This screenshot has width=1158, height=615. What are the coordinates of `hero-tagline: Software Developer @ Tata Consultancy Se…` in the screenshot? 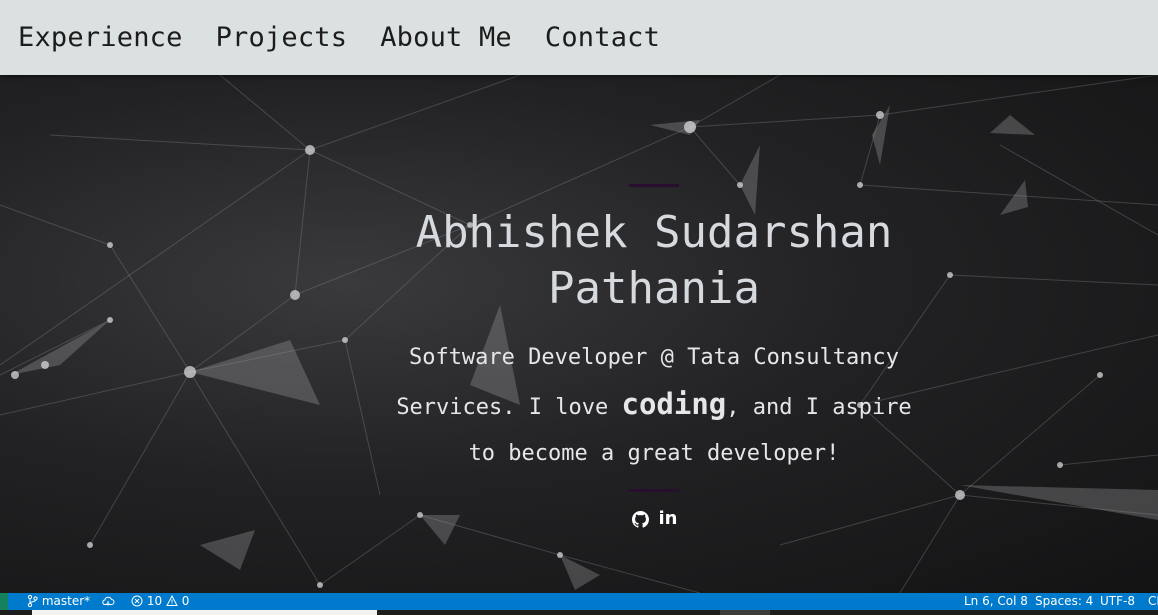 It's located at (654, 406).